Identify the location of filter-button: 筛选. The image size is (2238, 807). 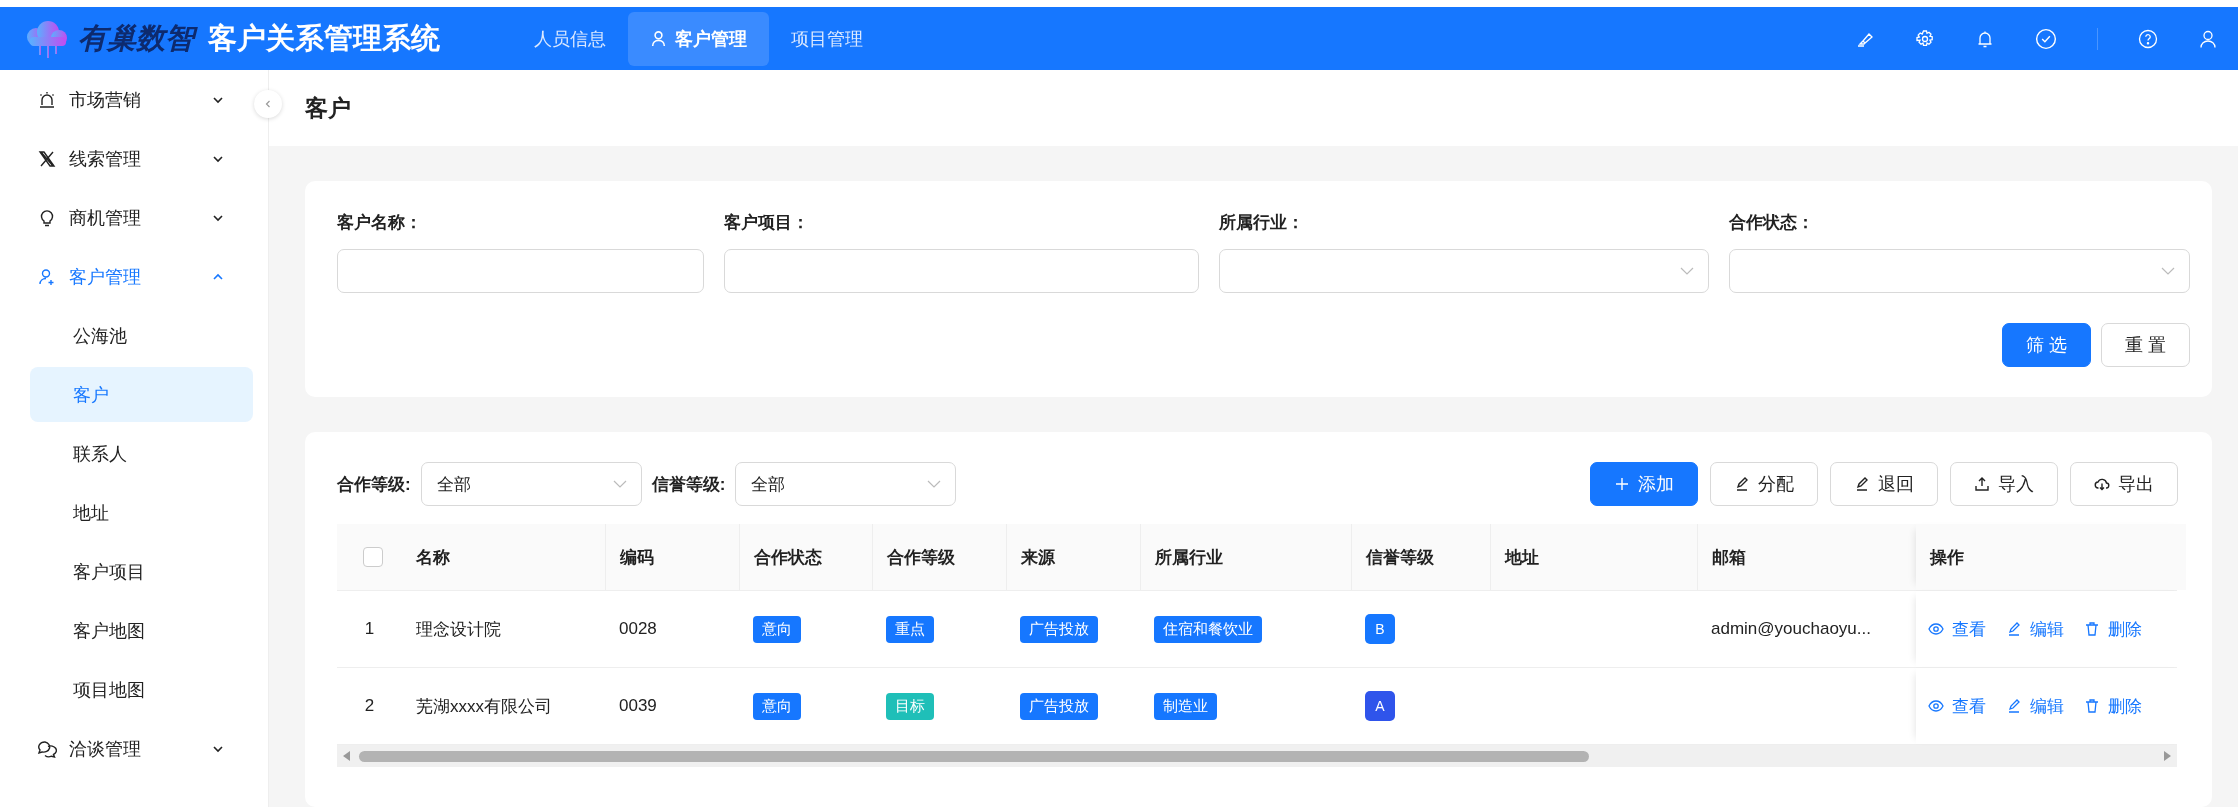
(2046, 345).